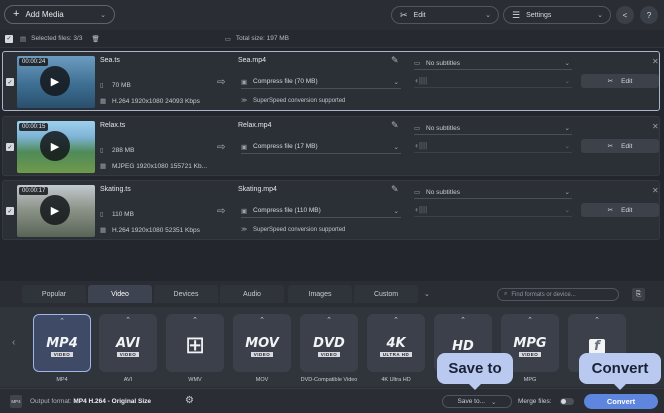  Describe the element at coordinates (54, 294) in the screenshot. I see `tab-popular: Popular` at that location.